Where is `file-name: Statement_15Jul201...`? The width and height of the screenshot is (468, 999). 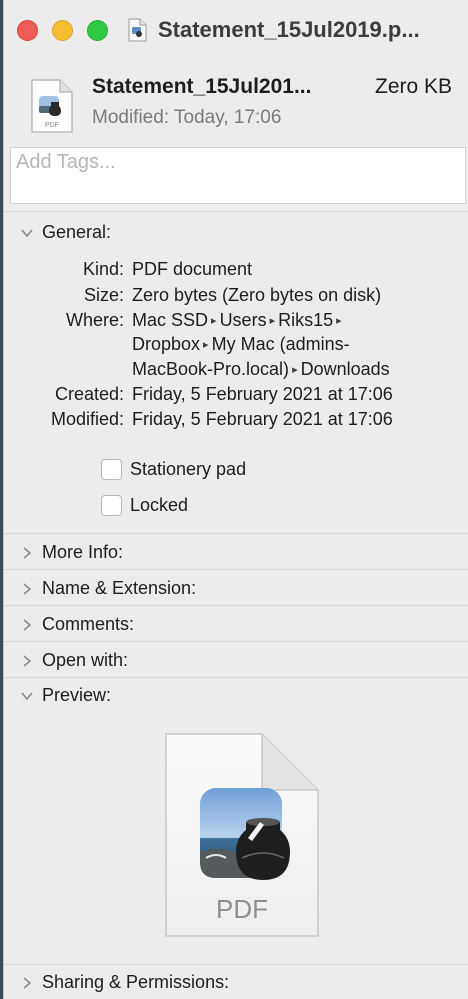
file-name: Statement_15Jul201... is located at coordinates (202, 86).